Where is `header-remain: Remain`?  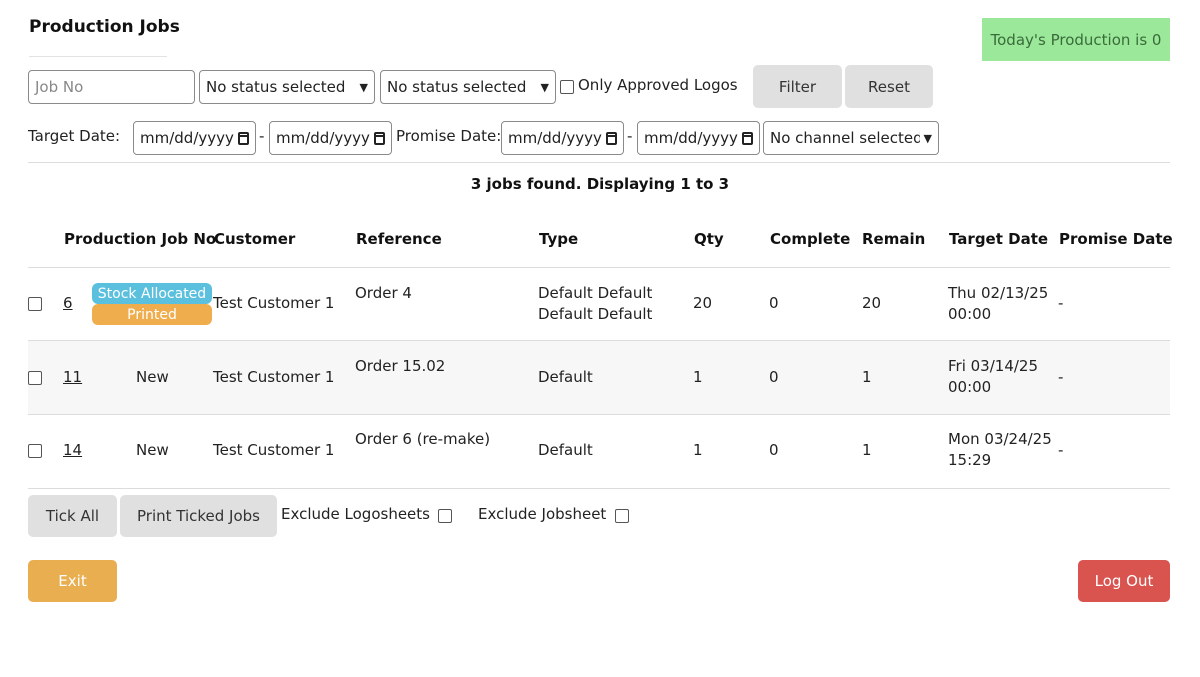
header-remain: Remain is located at coordinates (894, 239).